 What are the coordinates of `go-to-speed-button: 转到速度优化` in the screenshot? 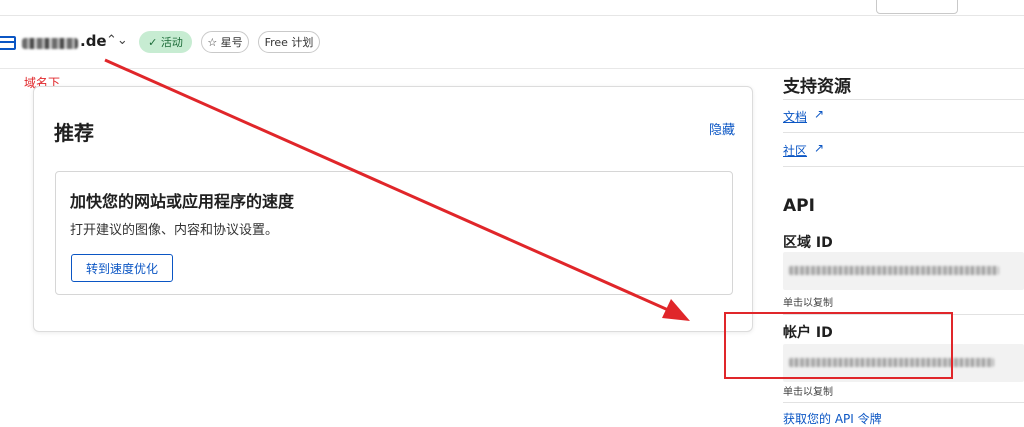 It's located at (122, 268).